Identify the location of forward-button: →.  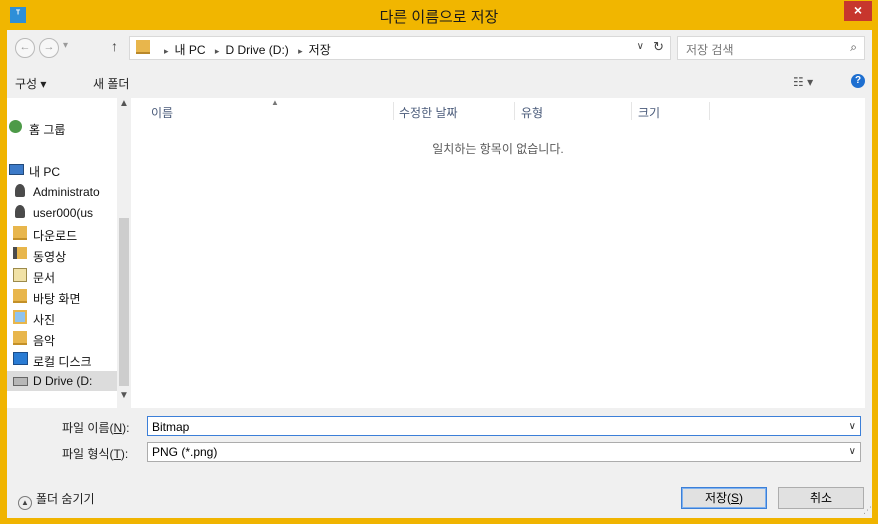
(49, 48).